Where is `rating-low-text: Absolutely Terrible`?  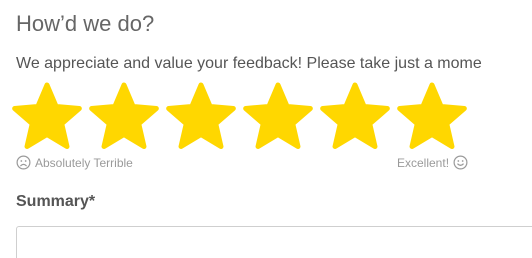
rating-low-text: Absolutely Terrible is located at coordinates (84, 162).